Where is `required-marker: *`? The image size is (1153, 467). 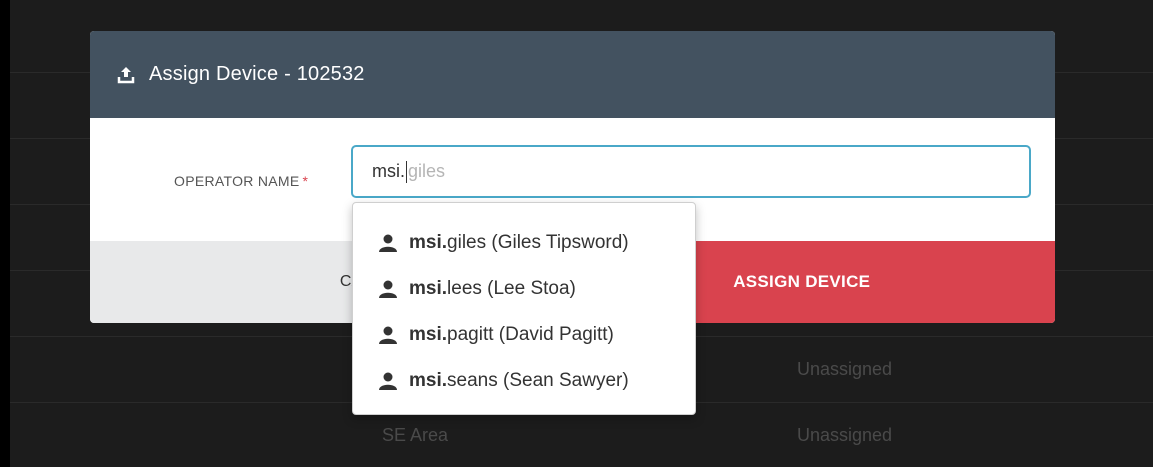
required-marker: * is located at coordinates (305, 181).